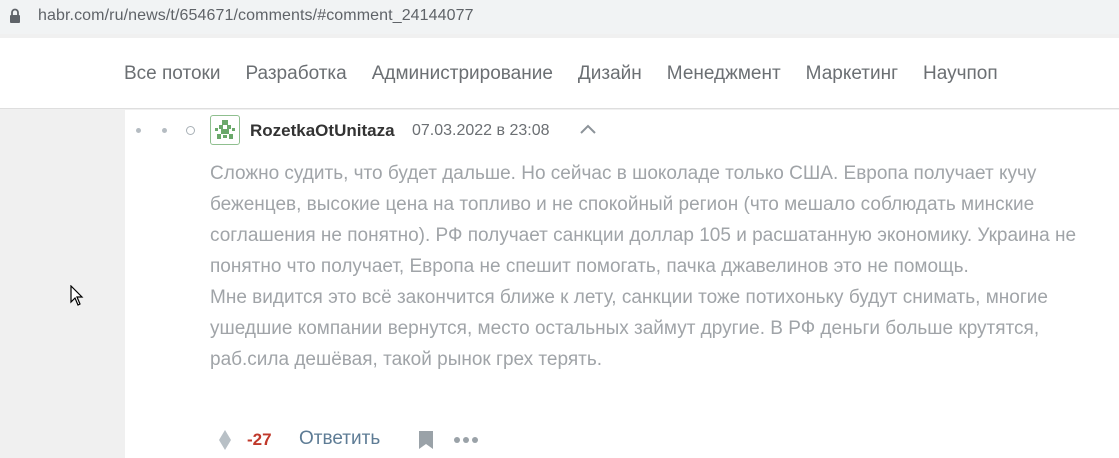 The width and height of the screenshot is (1119, 458). I want to click on chevron-up-icon, so click(588, 130).